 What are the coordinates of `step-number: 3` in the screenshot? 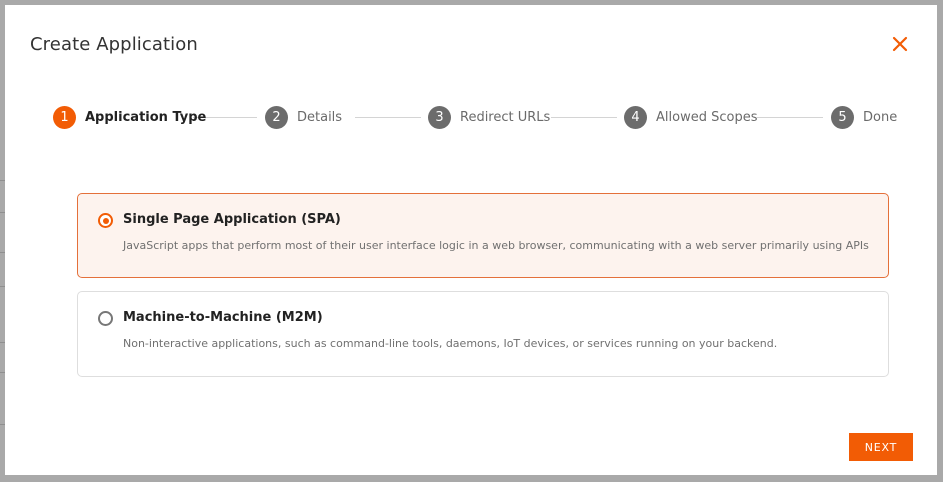 It's located at (439, 117).